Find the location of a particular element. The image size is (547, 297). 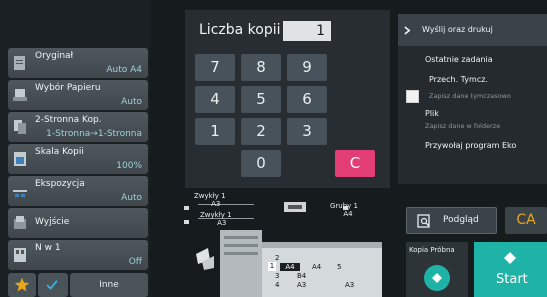

temp-save-sub: Zapisz dane tymczasowo is located at coordinates (470, 96).